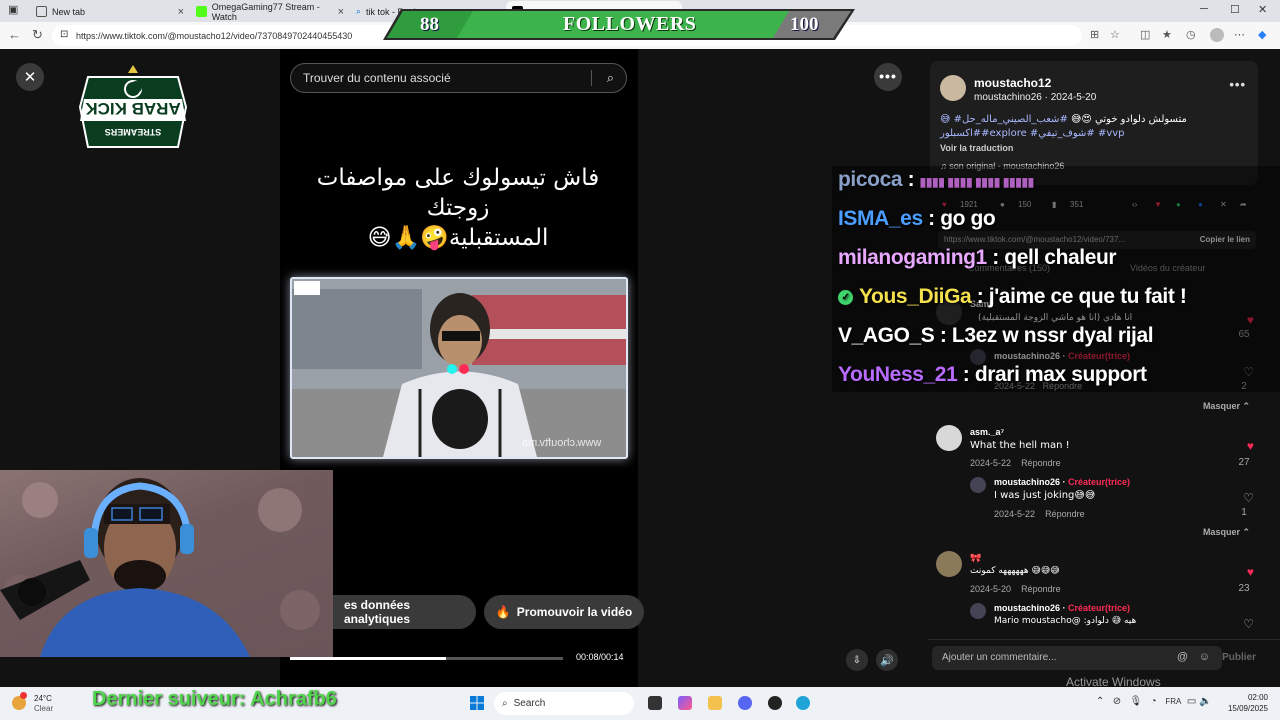  Describe the element at coordinates (1244, 462) in the screenshot. I see `comment-likes: 27` at that location.